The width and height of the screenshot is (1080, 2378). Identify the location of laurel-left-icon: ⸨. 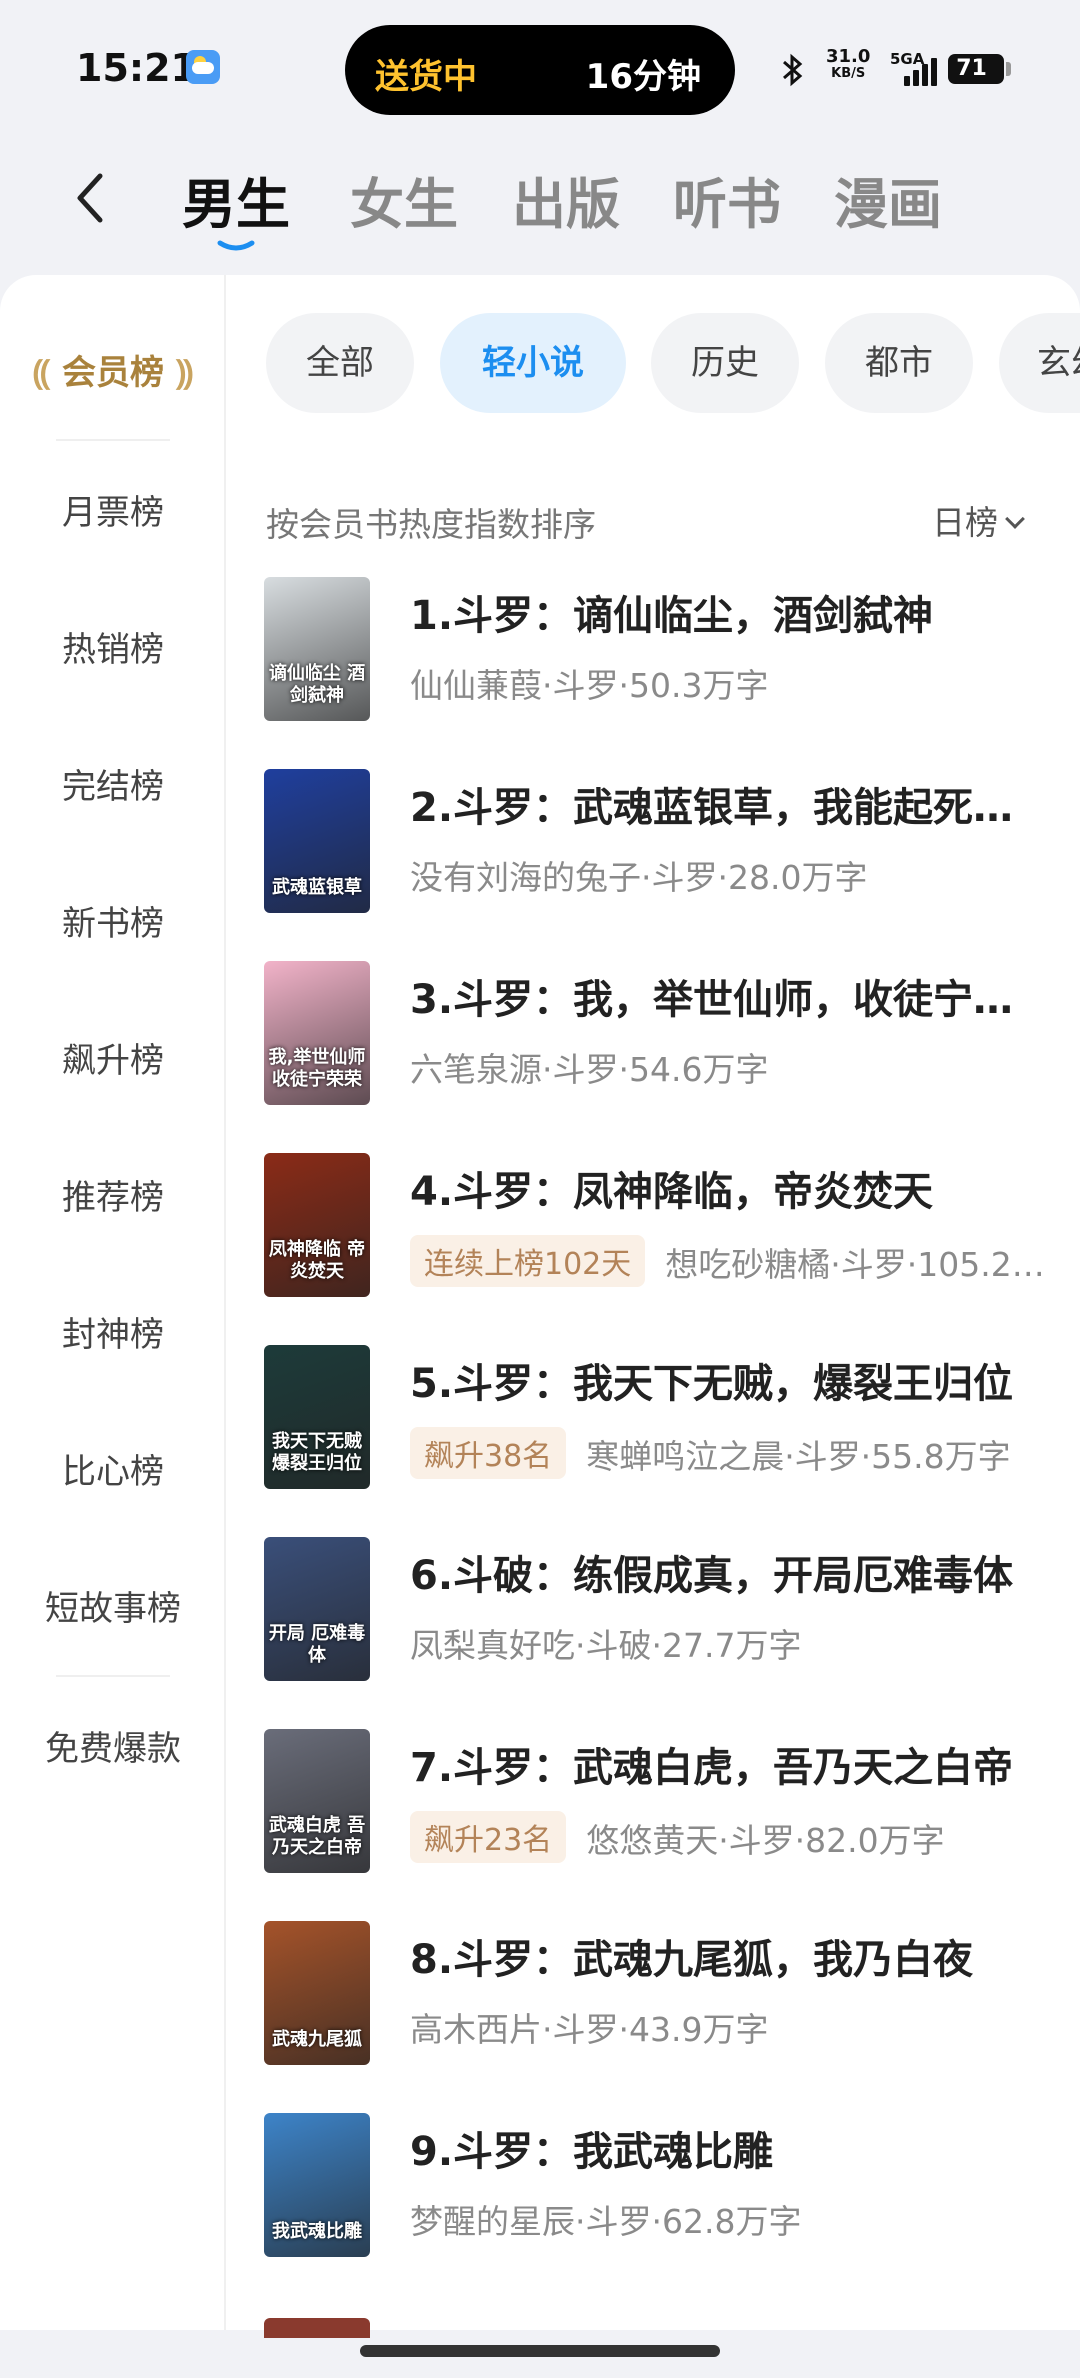
(41, 373).